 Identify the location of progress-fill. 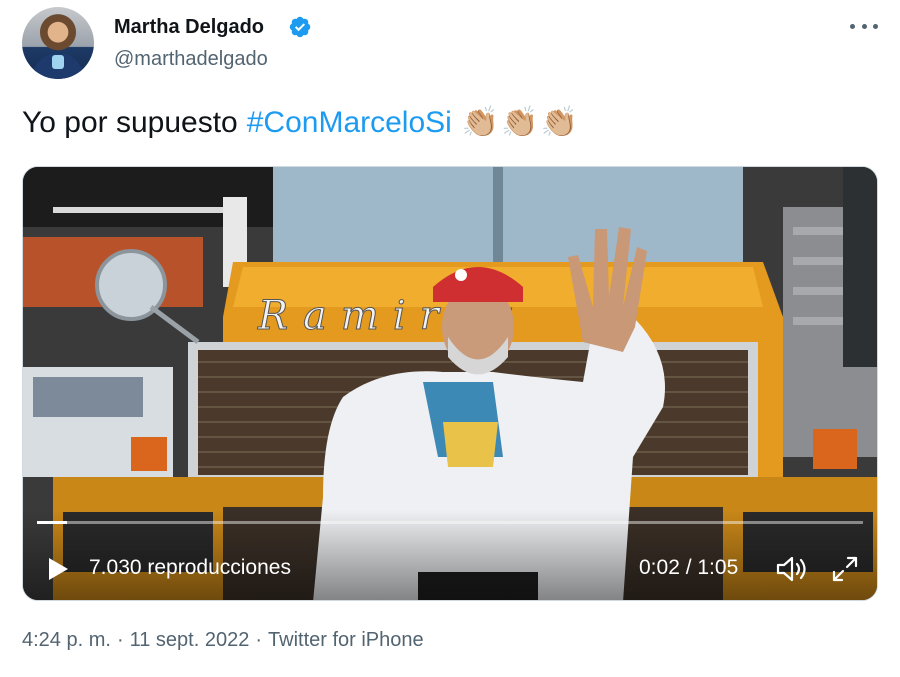
(52, 522).